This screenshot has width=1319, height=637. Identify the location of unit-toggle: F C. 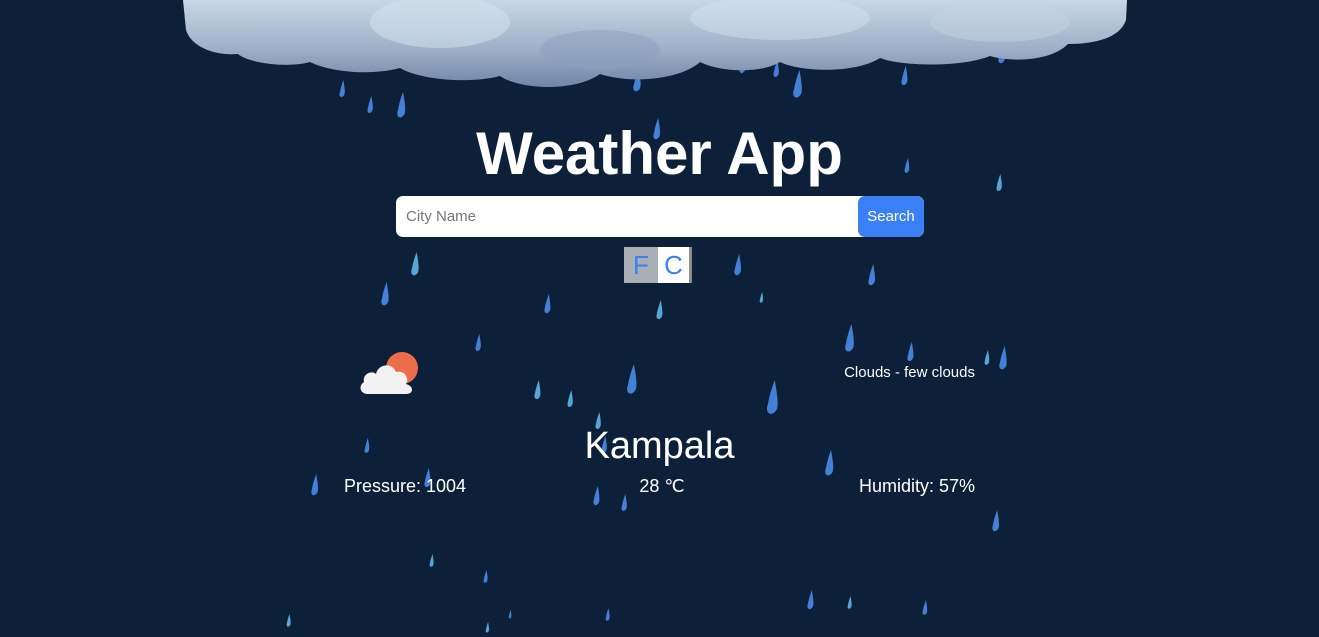
(658, 265).